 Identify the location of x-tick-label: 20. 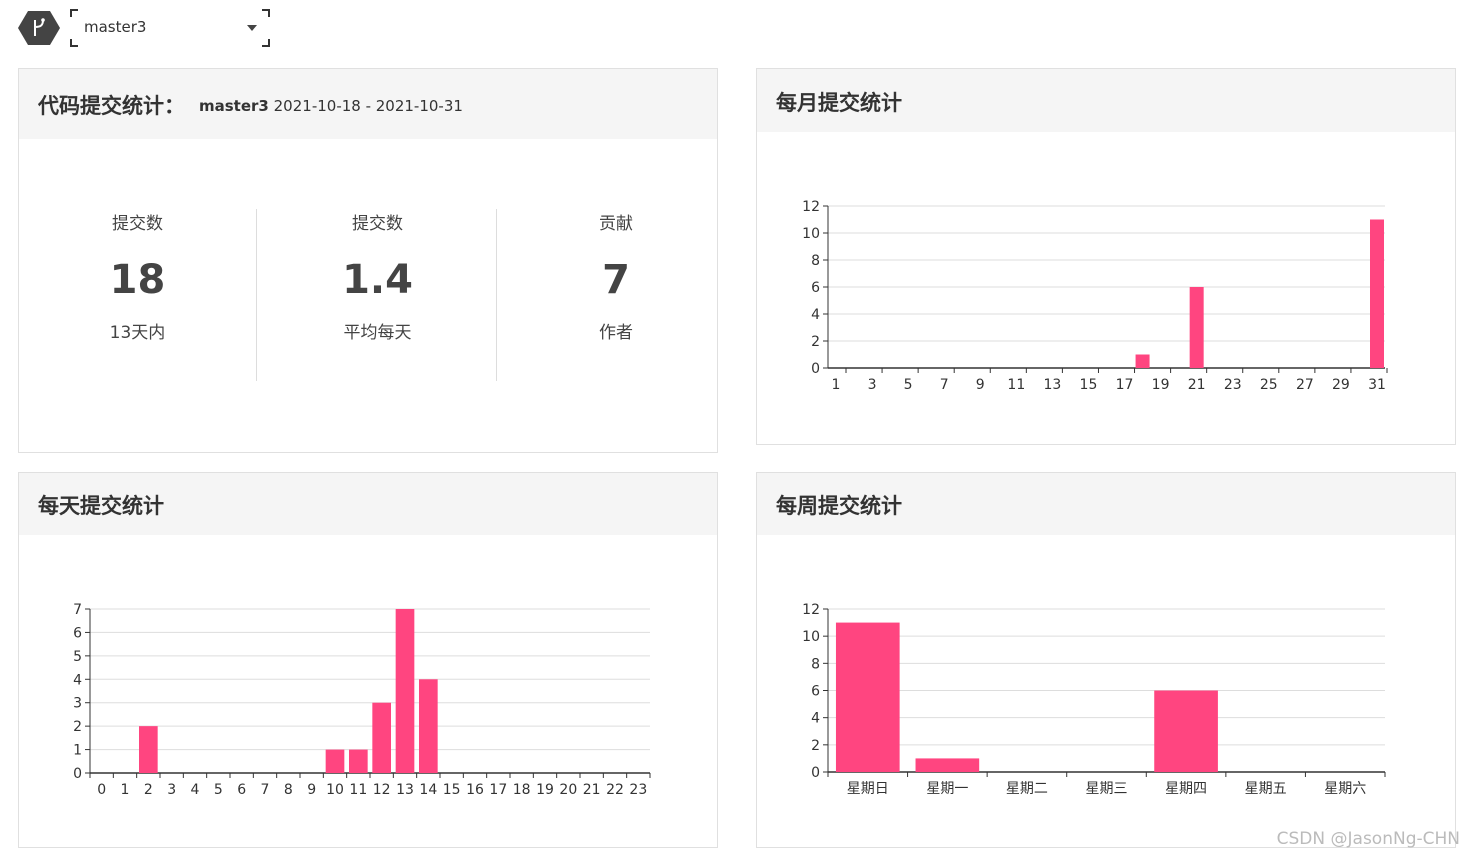
(568, 790).